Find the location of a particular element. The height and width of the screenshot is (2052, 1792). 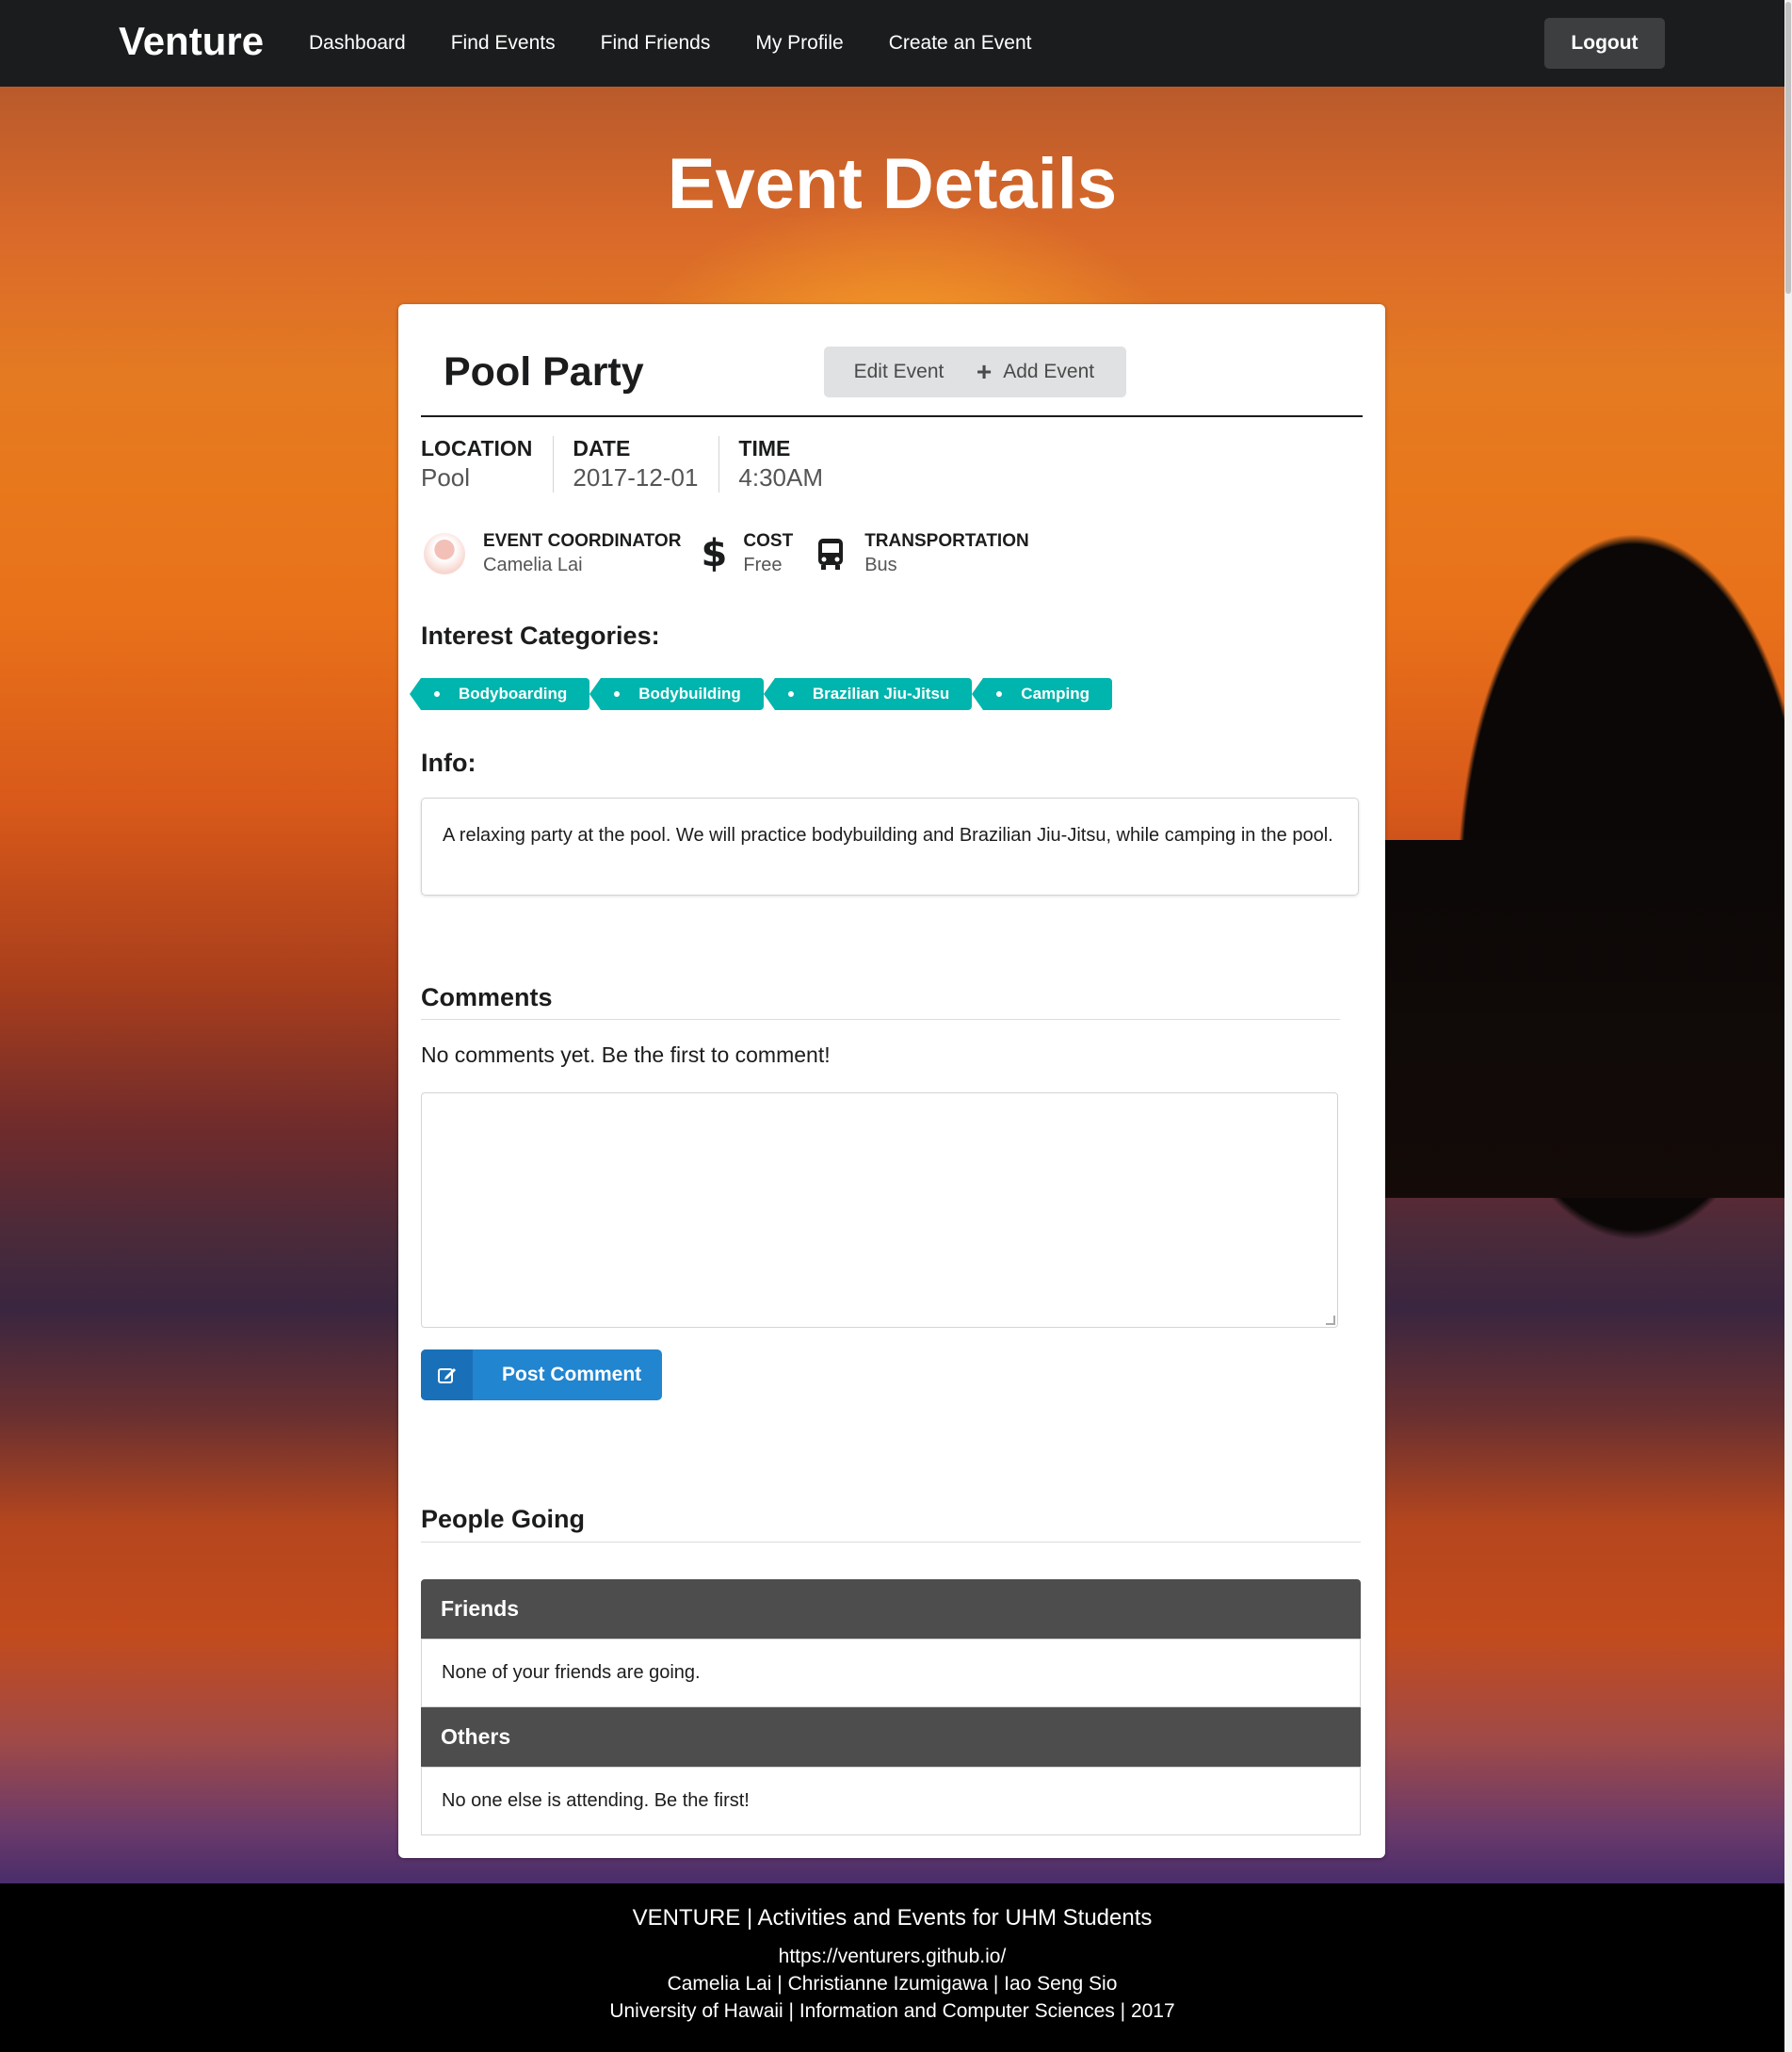

dollar-icon: $ is located at coordinates (714, 553).